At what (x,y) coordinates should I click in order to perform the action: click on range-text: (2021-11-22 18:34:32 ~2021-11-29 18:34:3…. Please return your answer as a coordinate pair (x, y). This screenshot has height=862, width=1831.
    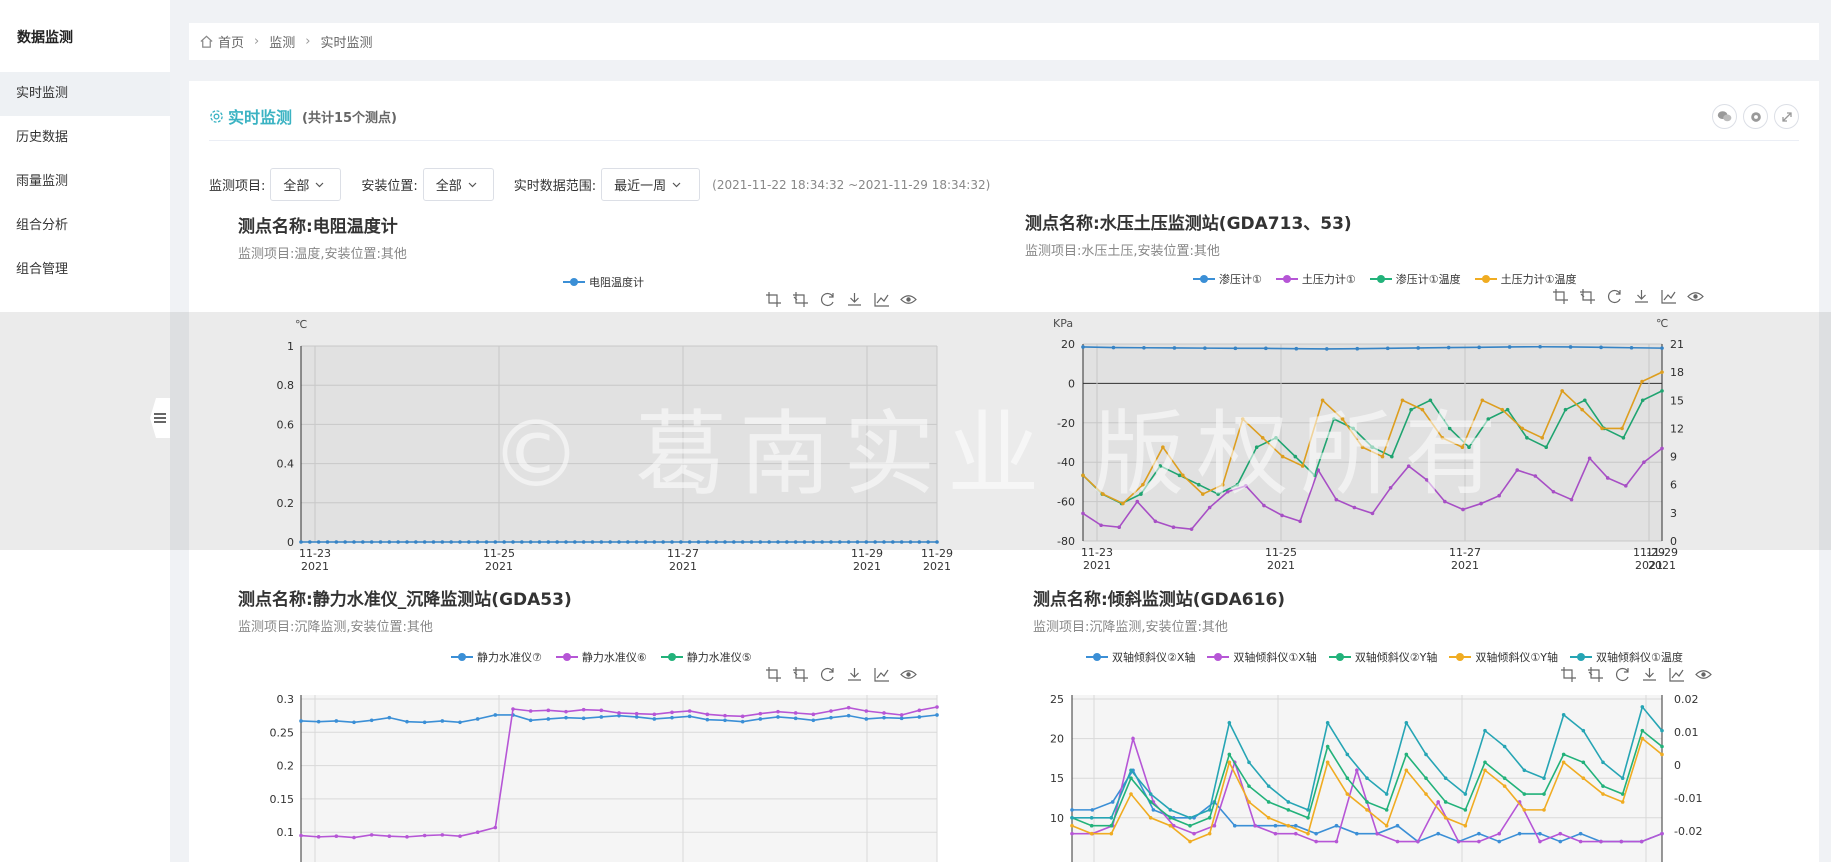
    Looking at the image, I should click on (851, 184).